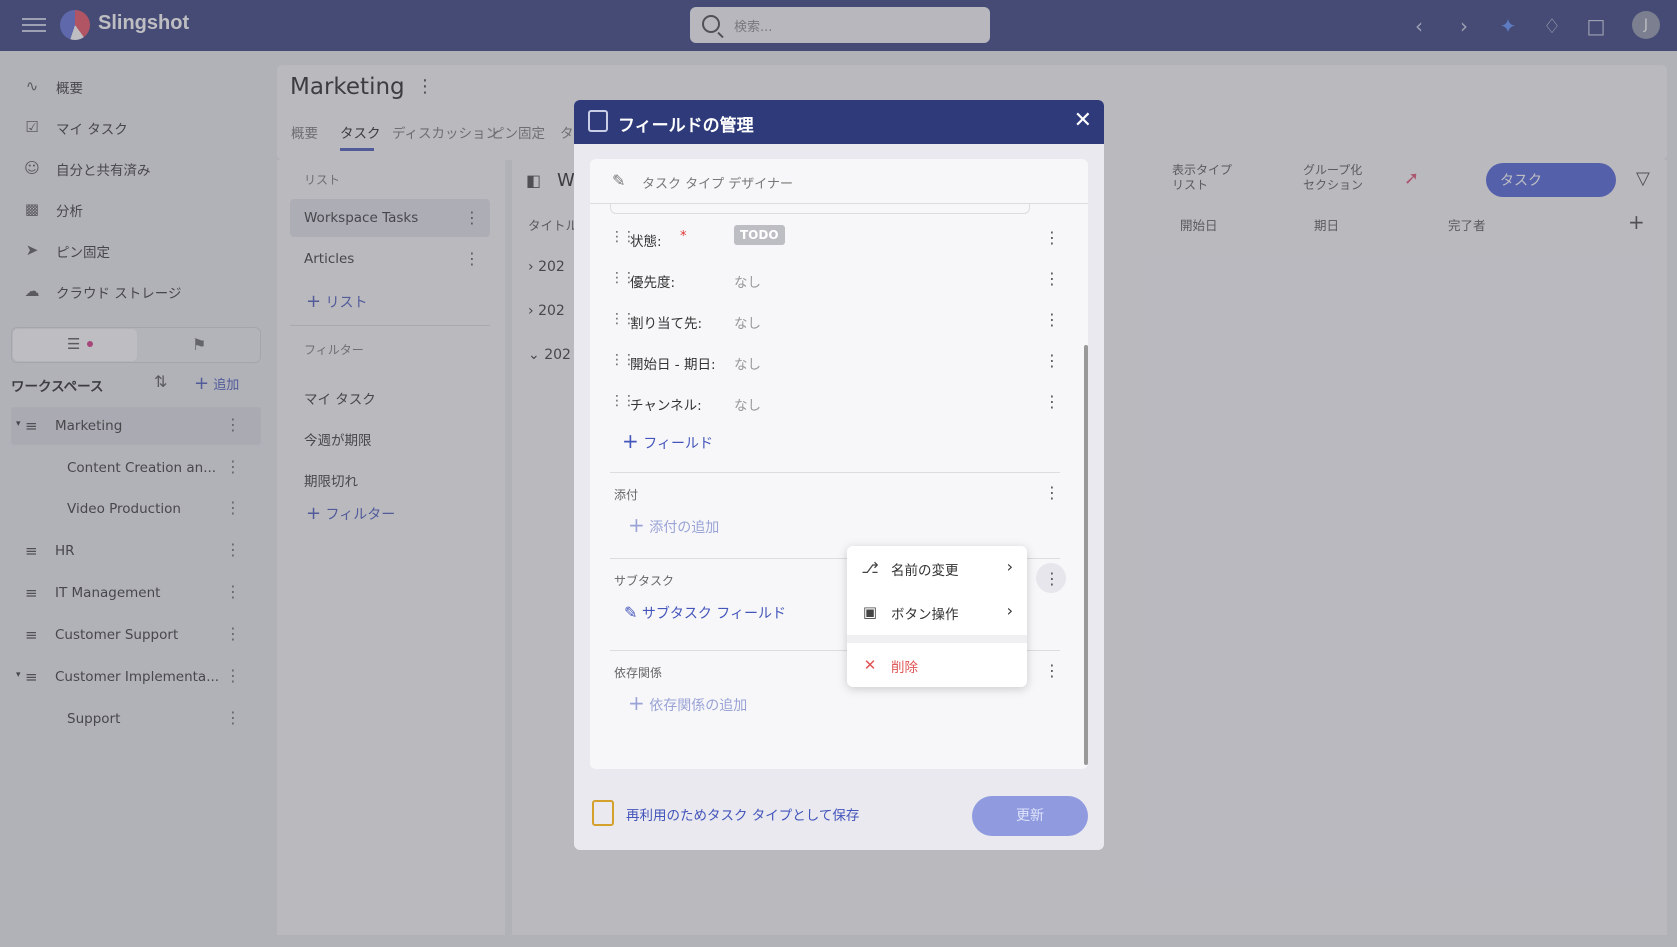 The image size is (1677, 947). What do you see at coordinates (631, 612) in the screenshot?
I see `subtask-edit-icon: ✎` at bounding box center [631, 612].